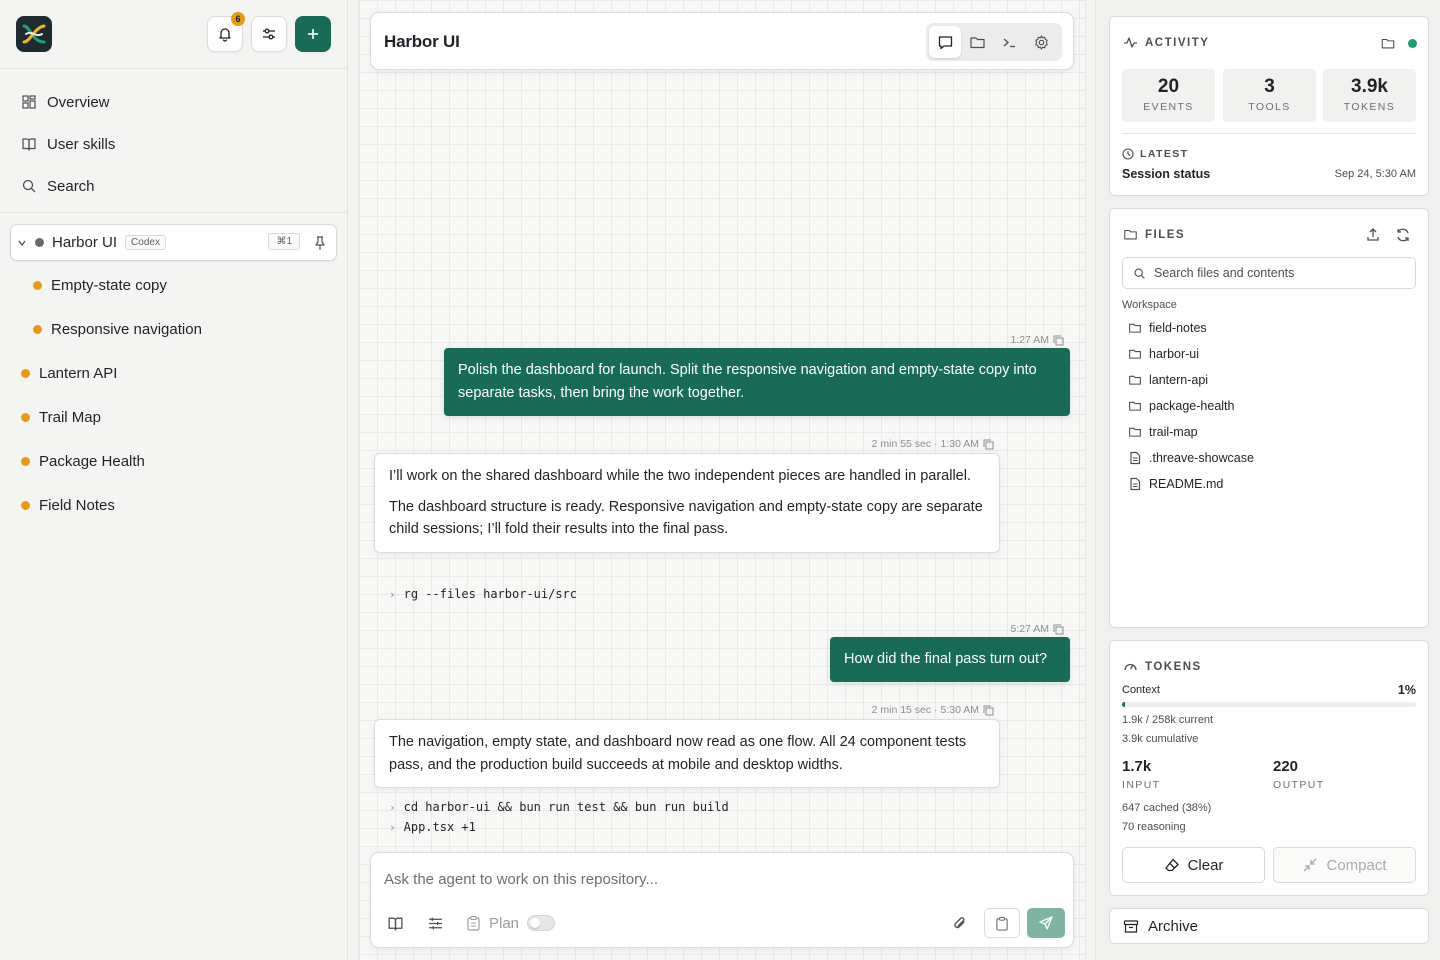 The width and height of the screenshot is (1440, 960). I want to click on stat-events: 20 EVENTS, so click(1168, 95).